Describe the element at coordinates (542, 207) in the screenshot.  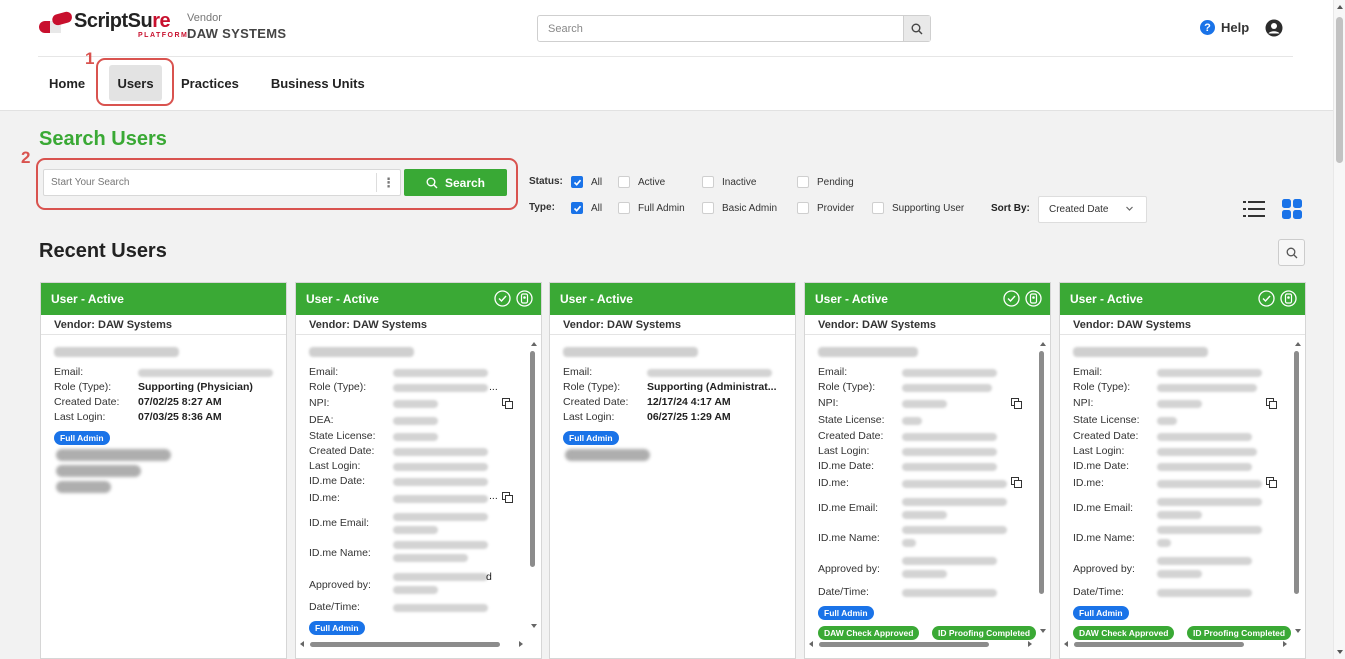
I see `type-label: Type:` at that location.